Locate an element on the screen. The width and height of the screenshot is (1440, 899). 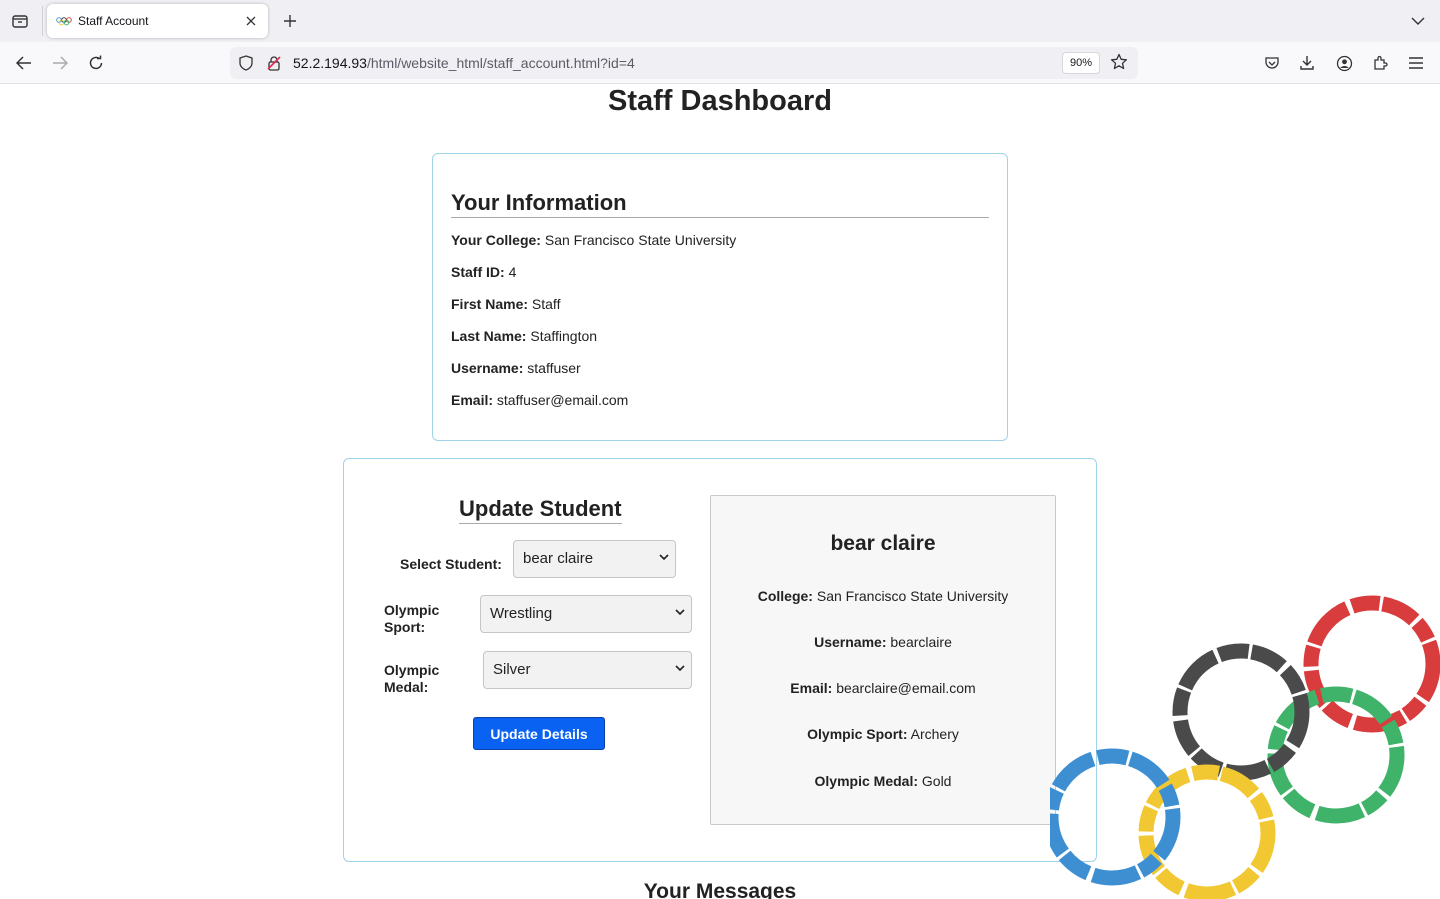
forward-arrow-icon is located at coordinates (60, 63).